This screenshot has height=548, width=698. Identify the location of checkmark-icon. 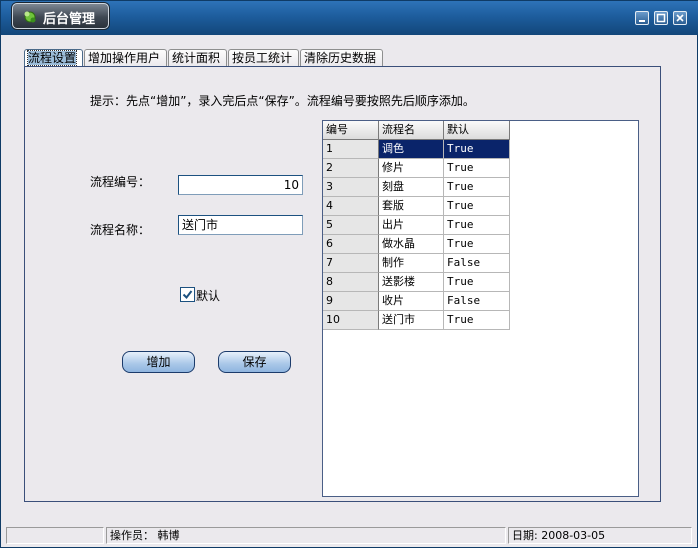
(187, 295).